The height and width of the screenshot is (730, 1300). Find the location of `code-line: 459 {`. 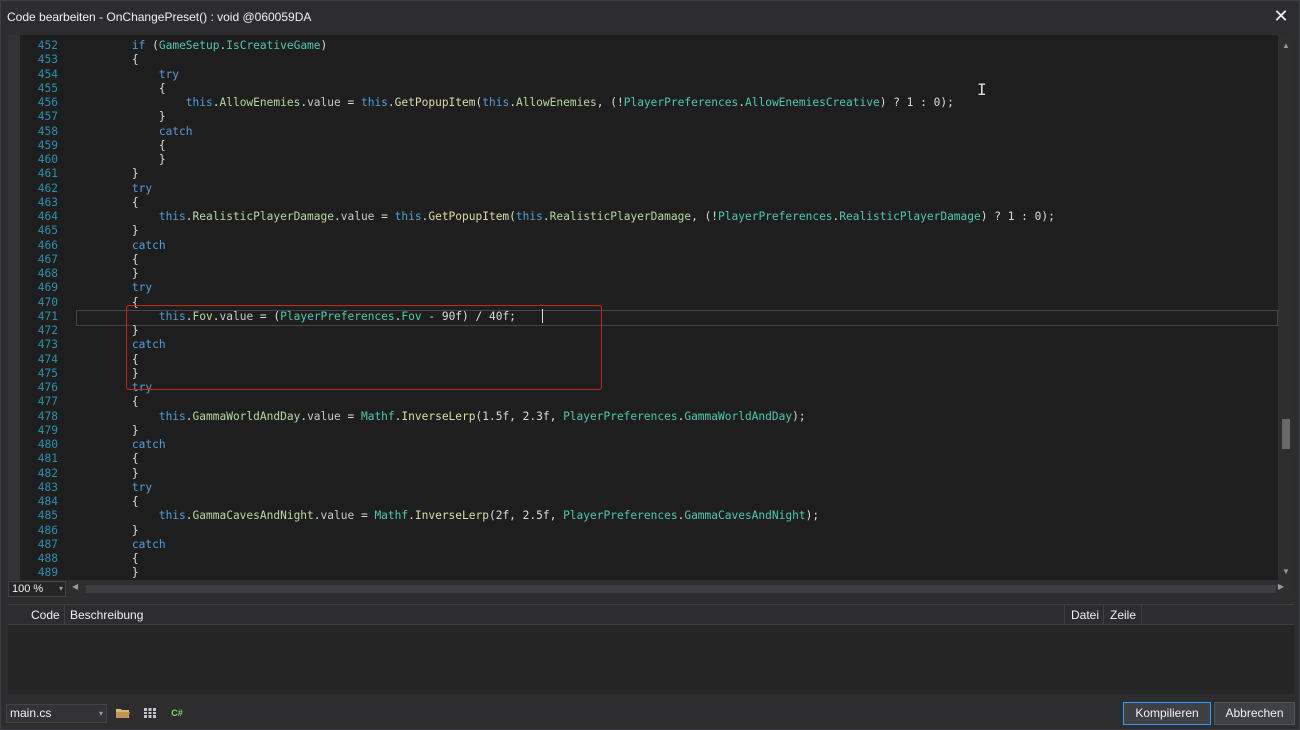

code-line: 459 { is located at coordinates (643, 146).